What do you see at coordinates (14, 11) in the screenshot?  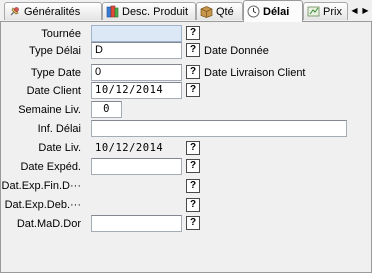 I see `pushpin-icon` at bounding box center [14, 11].